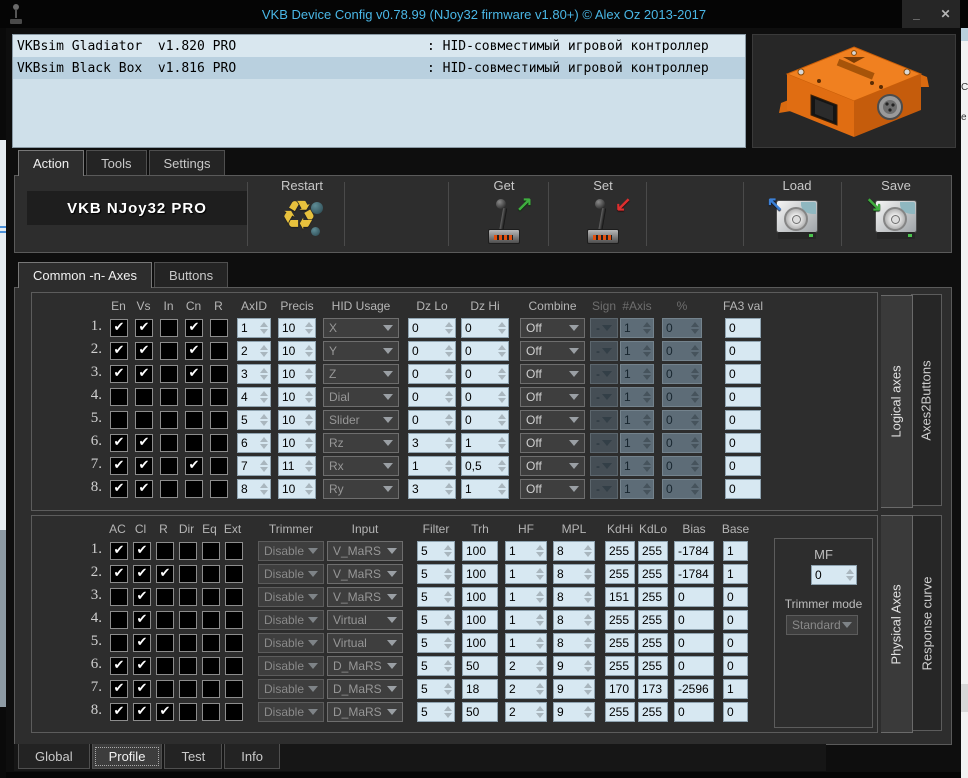 Image resolution: width=968 pixels, height=778 pixels. What do you see at coordinates (169, 442) in the screenshot?
I see `checkbox-in` at bounding box center [169, 442].